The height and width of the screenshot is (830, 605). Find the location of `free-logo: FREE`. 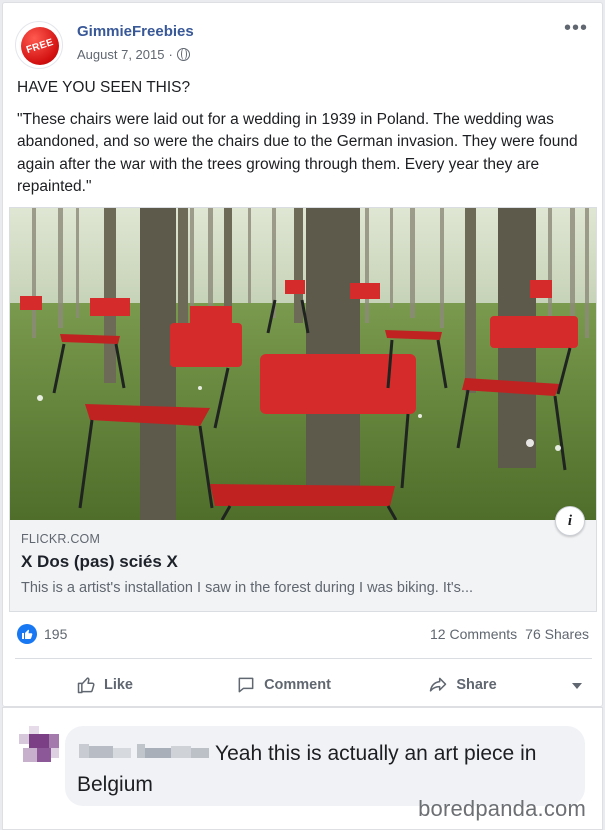

free-logo: FREE is located at coordinates (40, 46).